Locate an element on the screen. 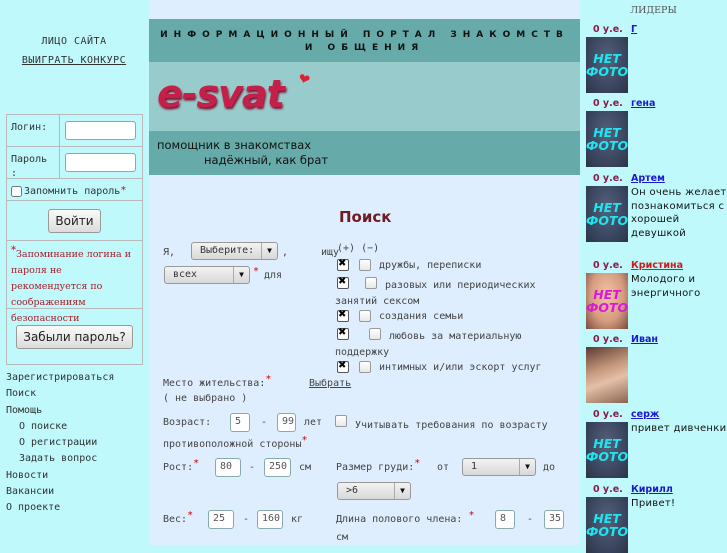 The height and width of the screenshot is (553, 727). nav-vacancies: Вакансии is located at coordinates (77, 492).